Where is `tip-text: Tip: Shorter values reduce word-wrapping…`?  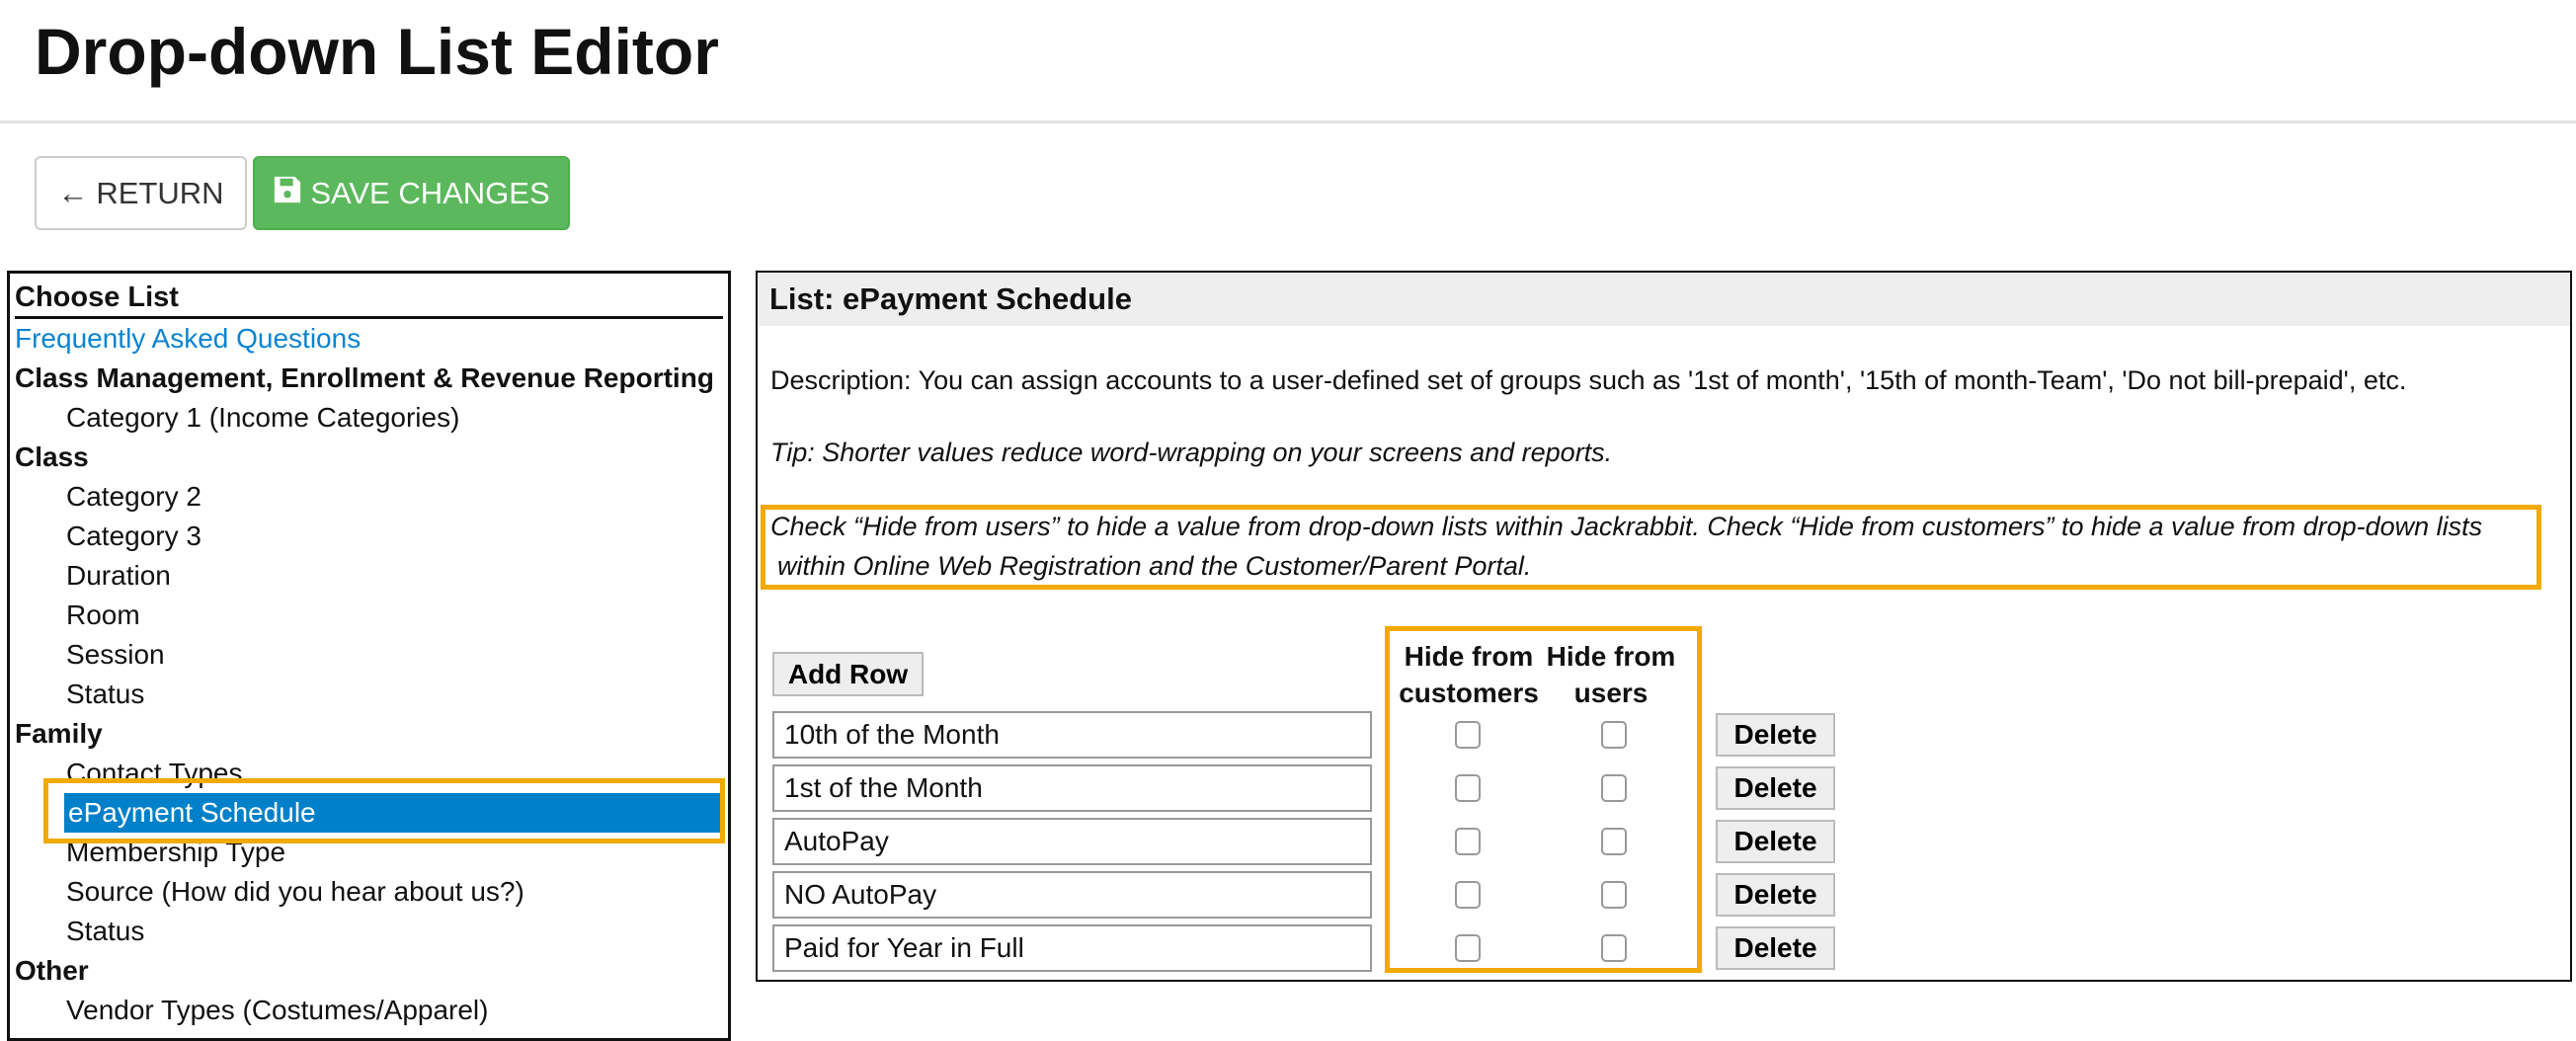
tip-text: Tip: Shorter values reduce word-wrapping… is located at coordinates (1191, 452).